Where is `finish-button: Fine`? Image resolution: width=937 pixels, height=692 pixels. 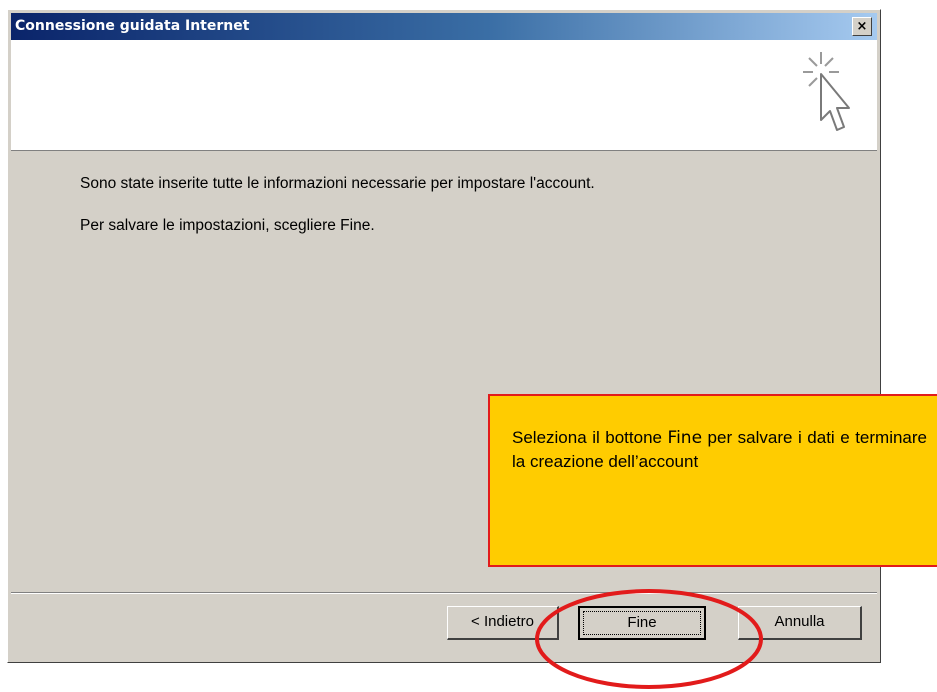 finish-button: Fine is located at coordinates (642, 623).